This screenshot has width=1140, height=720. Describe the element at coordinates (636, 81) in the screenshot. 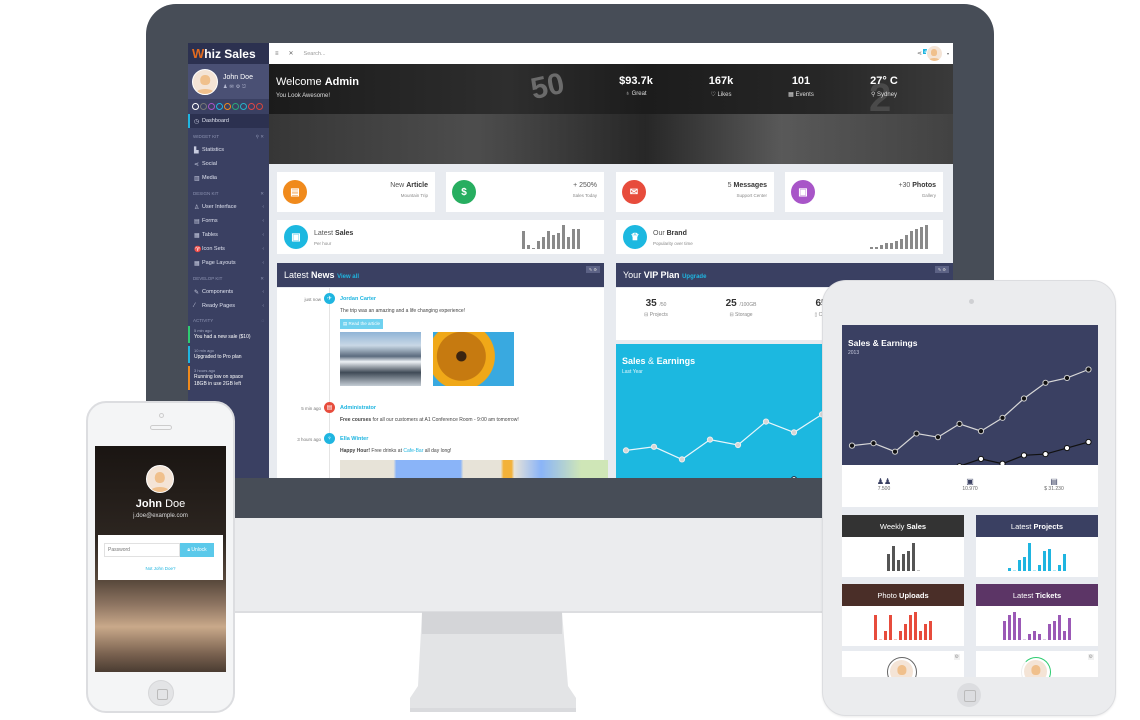

I see `hero-stat-value: $93.7k` at that location.